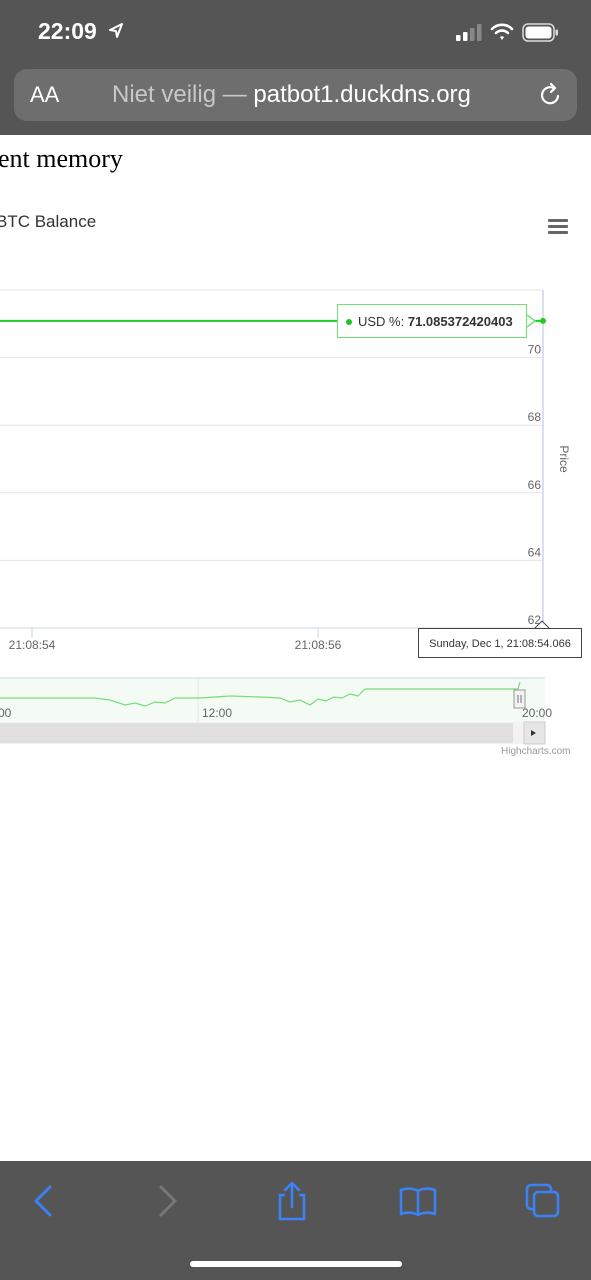 This screenshot has height=1280, width=591. I want to click on navigator-selected-area, so click(272, 700).